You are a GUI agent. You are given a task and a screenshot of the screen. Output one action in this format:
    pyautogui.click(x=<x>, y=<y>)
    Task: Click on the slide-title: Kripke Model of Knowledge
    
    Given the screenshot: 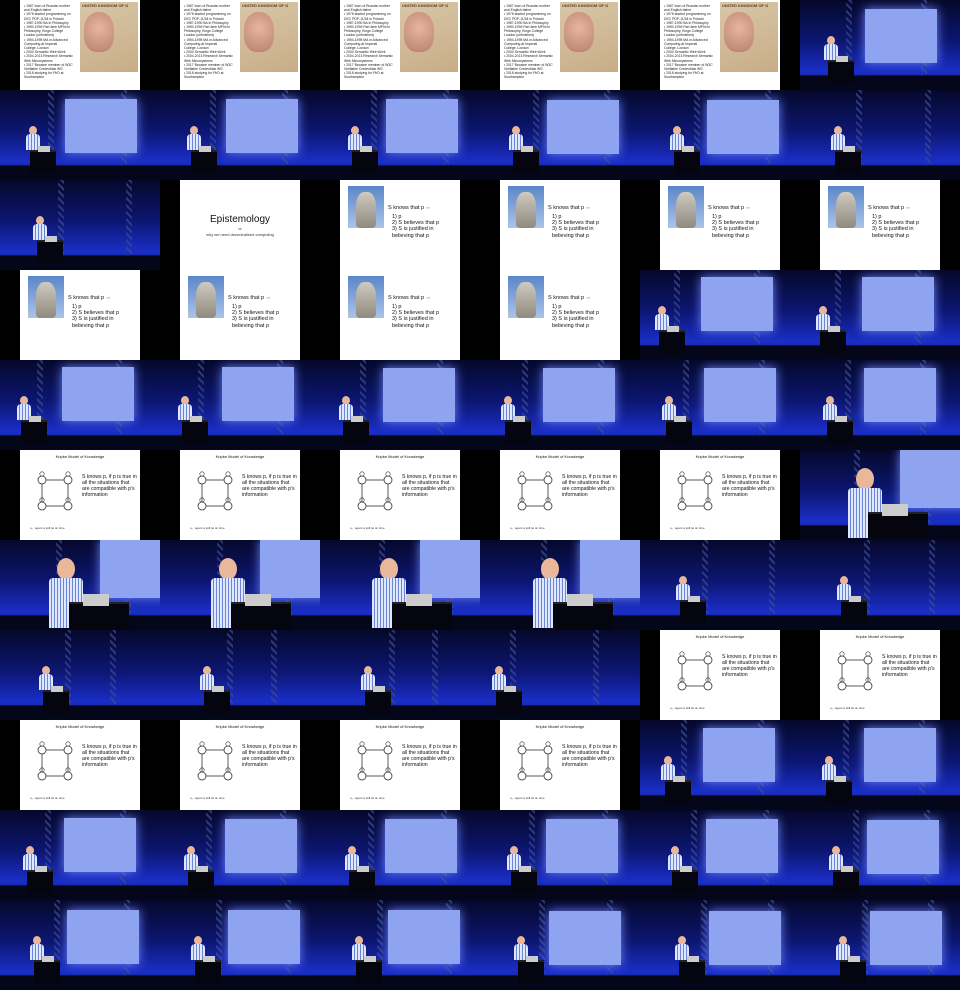 What is the action you would take?
    pyautogui.click(x=560, y=726)
    